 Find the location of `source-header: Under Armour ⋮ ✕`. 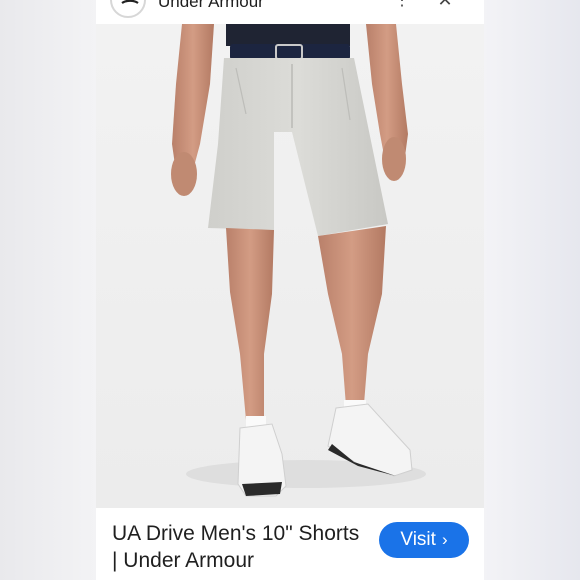

source-header: Under Armour ⋮ ✕ is located at coordinates (290, 12).